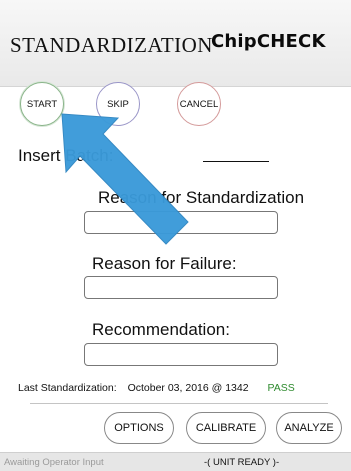  I want to click on skip-button: SKIP, so click(118, 104).